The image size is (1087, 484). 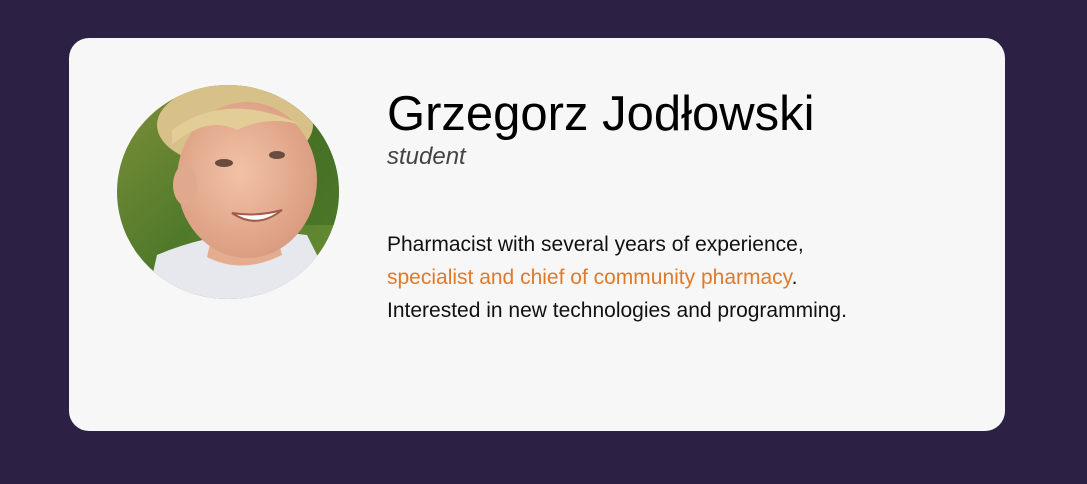 I want to click on avatar, so click(x=228, y=192).